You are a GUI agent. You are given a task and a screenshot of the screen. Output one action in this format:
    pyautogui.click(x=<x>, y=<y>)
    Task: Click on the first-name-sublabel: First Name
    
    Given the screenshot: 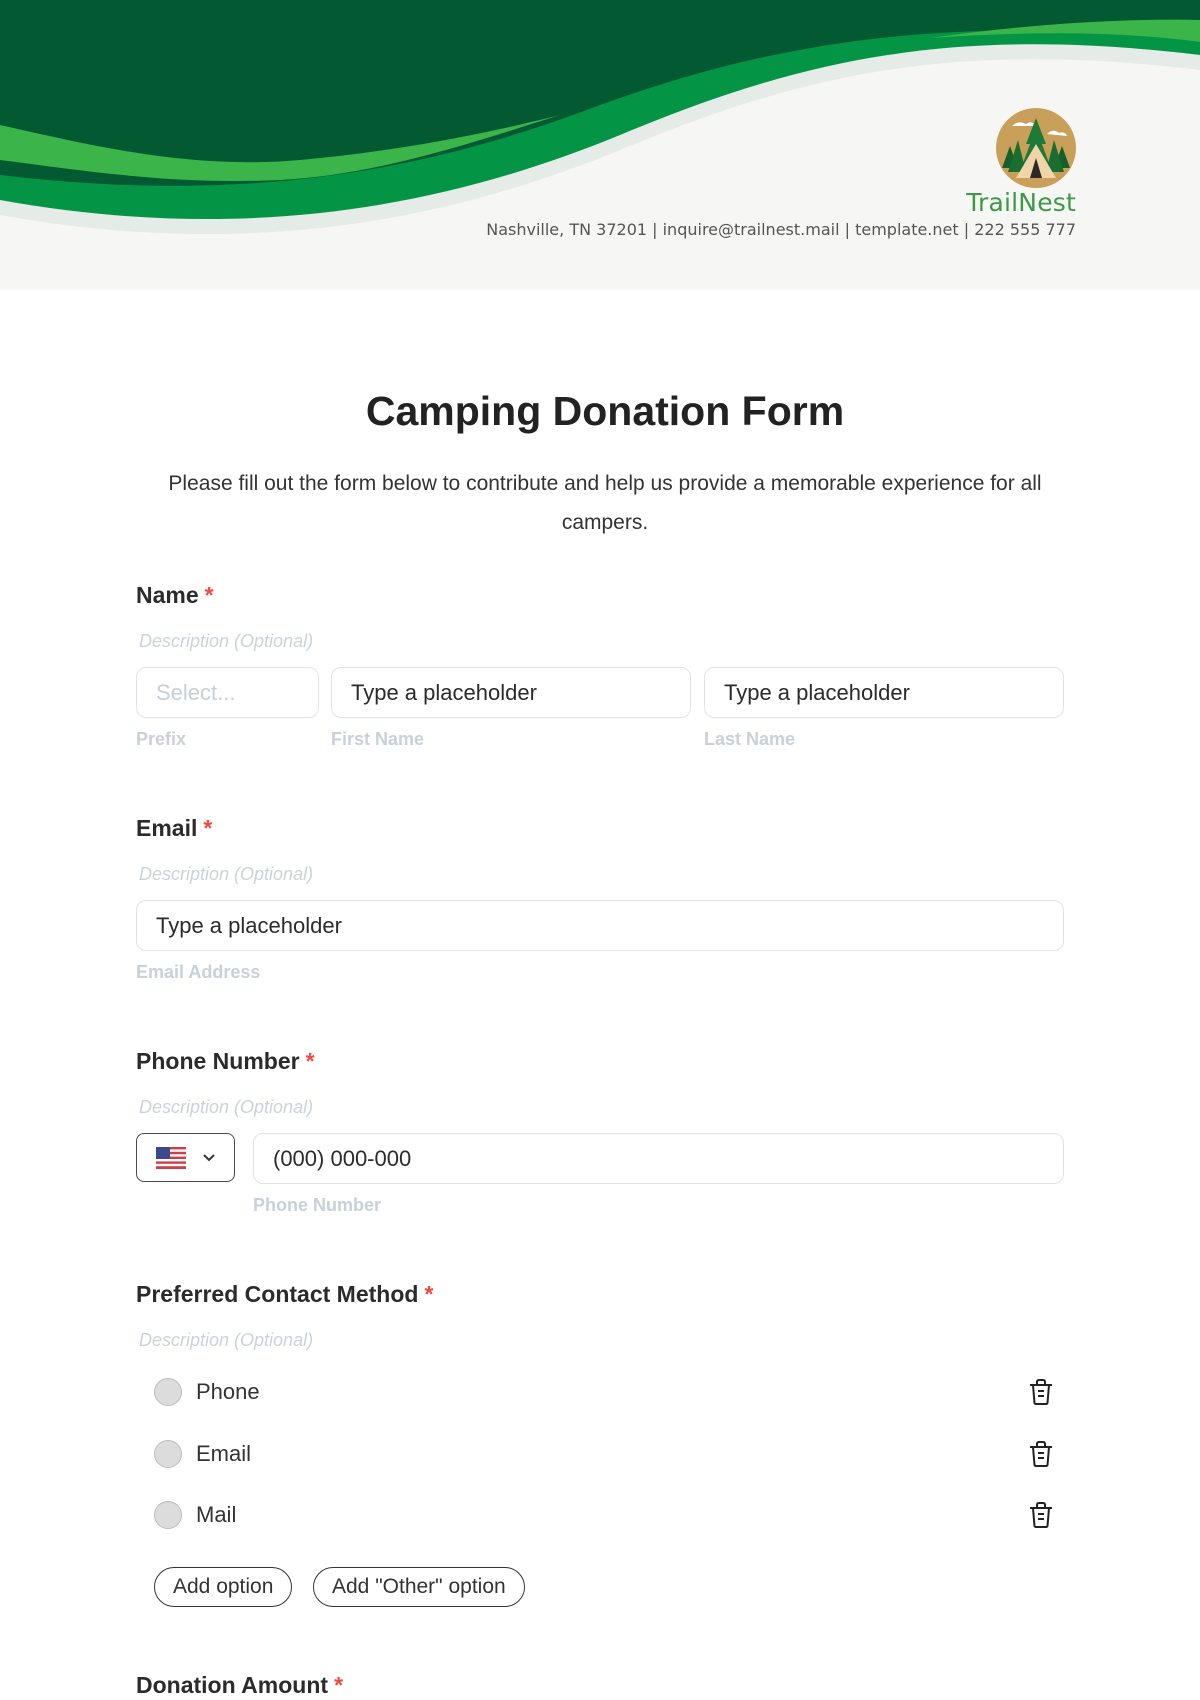 What is the action you would take?
    pyautogui.click(x=378, y=739)
    